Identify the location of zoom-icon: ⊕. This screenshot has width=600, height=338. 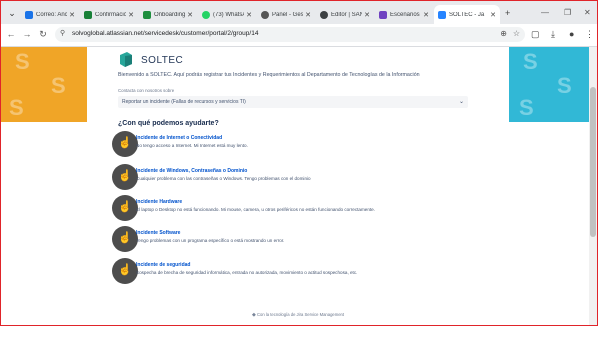
(503, 33).